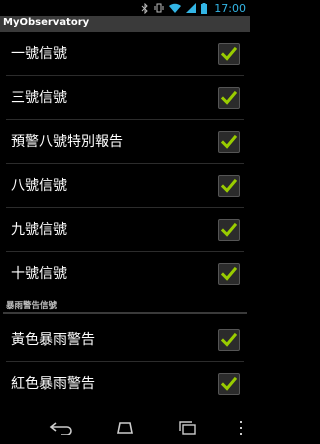 This screenshot has width=320, height=444. I want to click on status-clock: 17:00, so click(230, 8).